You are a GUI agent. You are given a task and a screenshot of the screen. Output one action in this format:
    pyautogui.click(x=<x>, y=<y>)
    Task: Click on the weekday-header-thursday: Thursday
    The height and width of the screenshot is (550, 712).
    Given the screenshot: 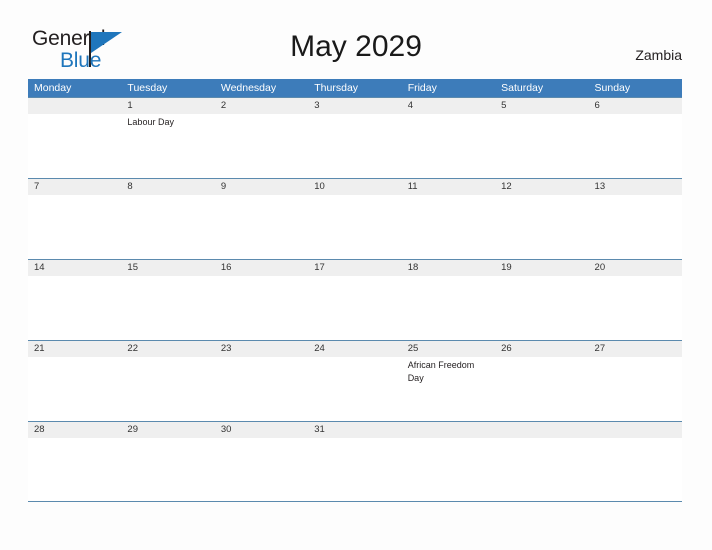 What is the action you would take?
    pyautogui.click(x=336, y=88)
    